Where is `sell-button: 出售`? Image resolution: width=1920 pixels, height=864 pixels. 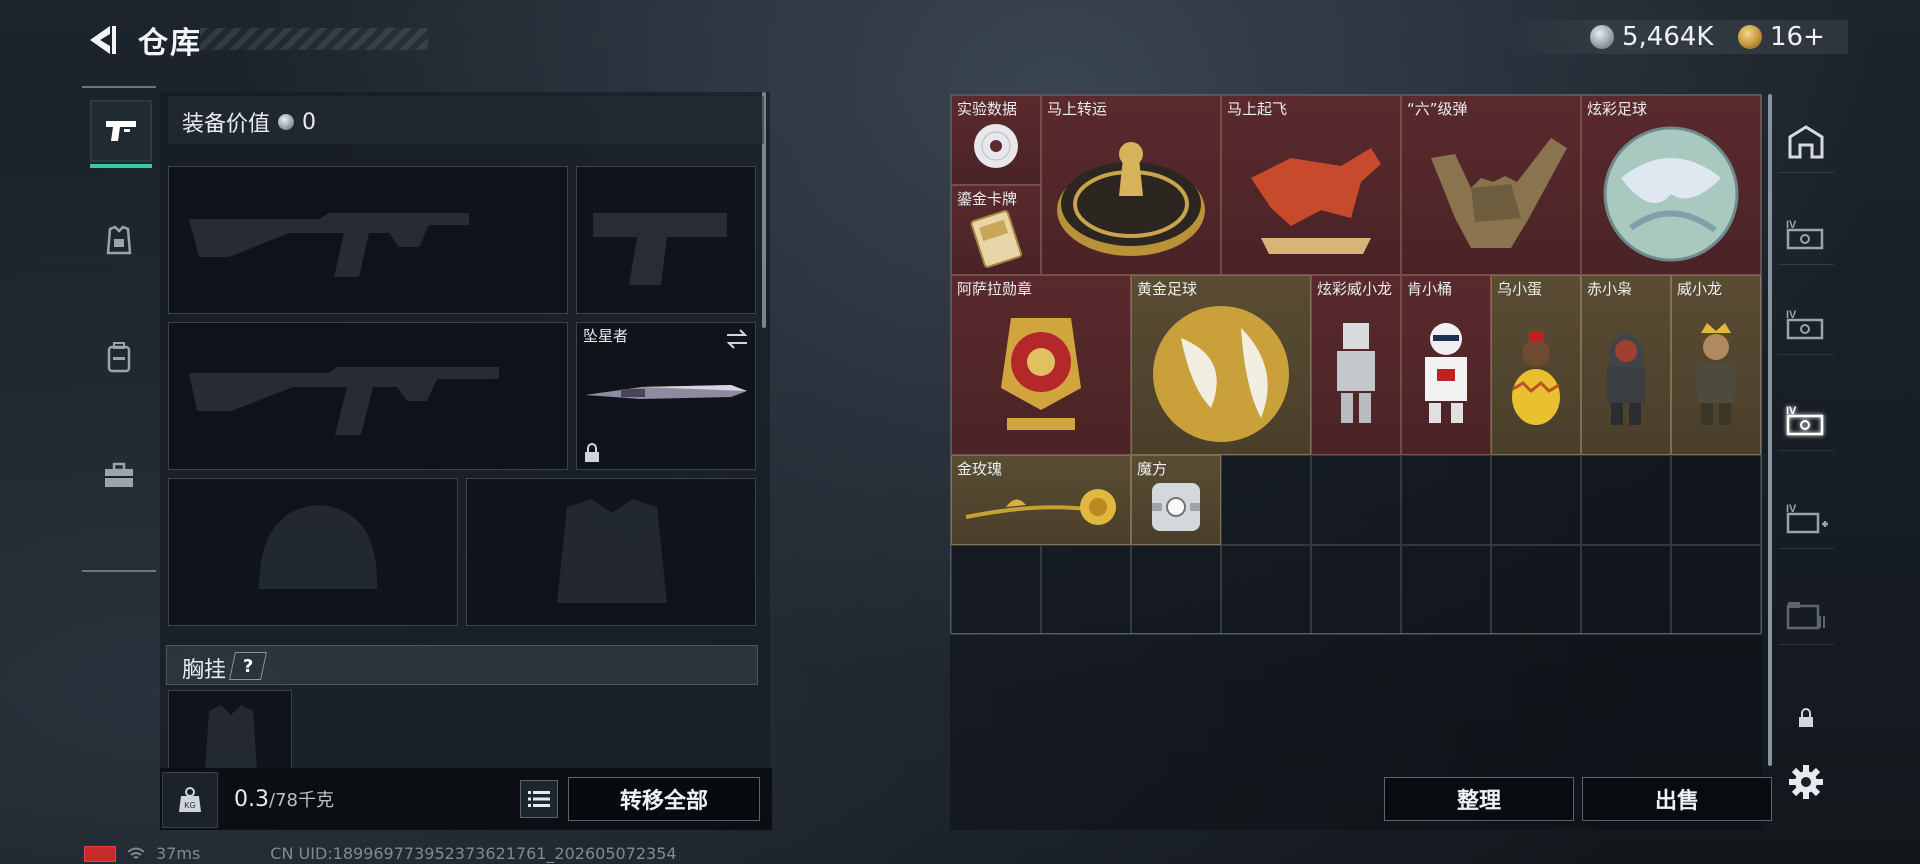
sell-button: 出售 is located at coordinates (1677, 799).